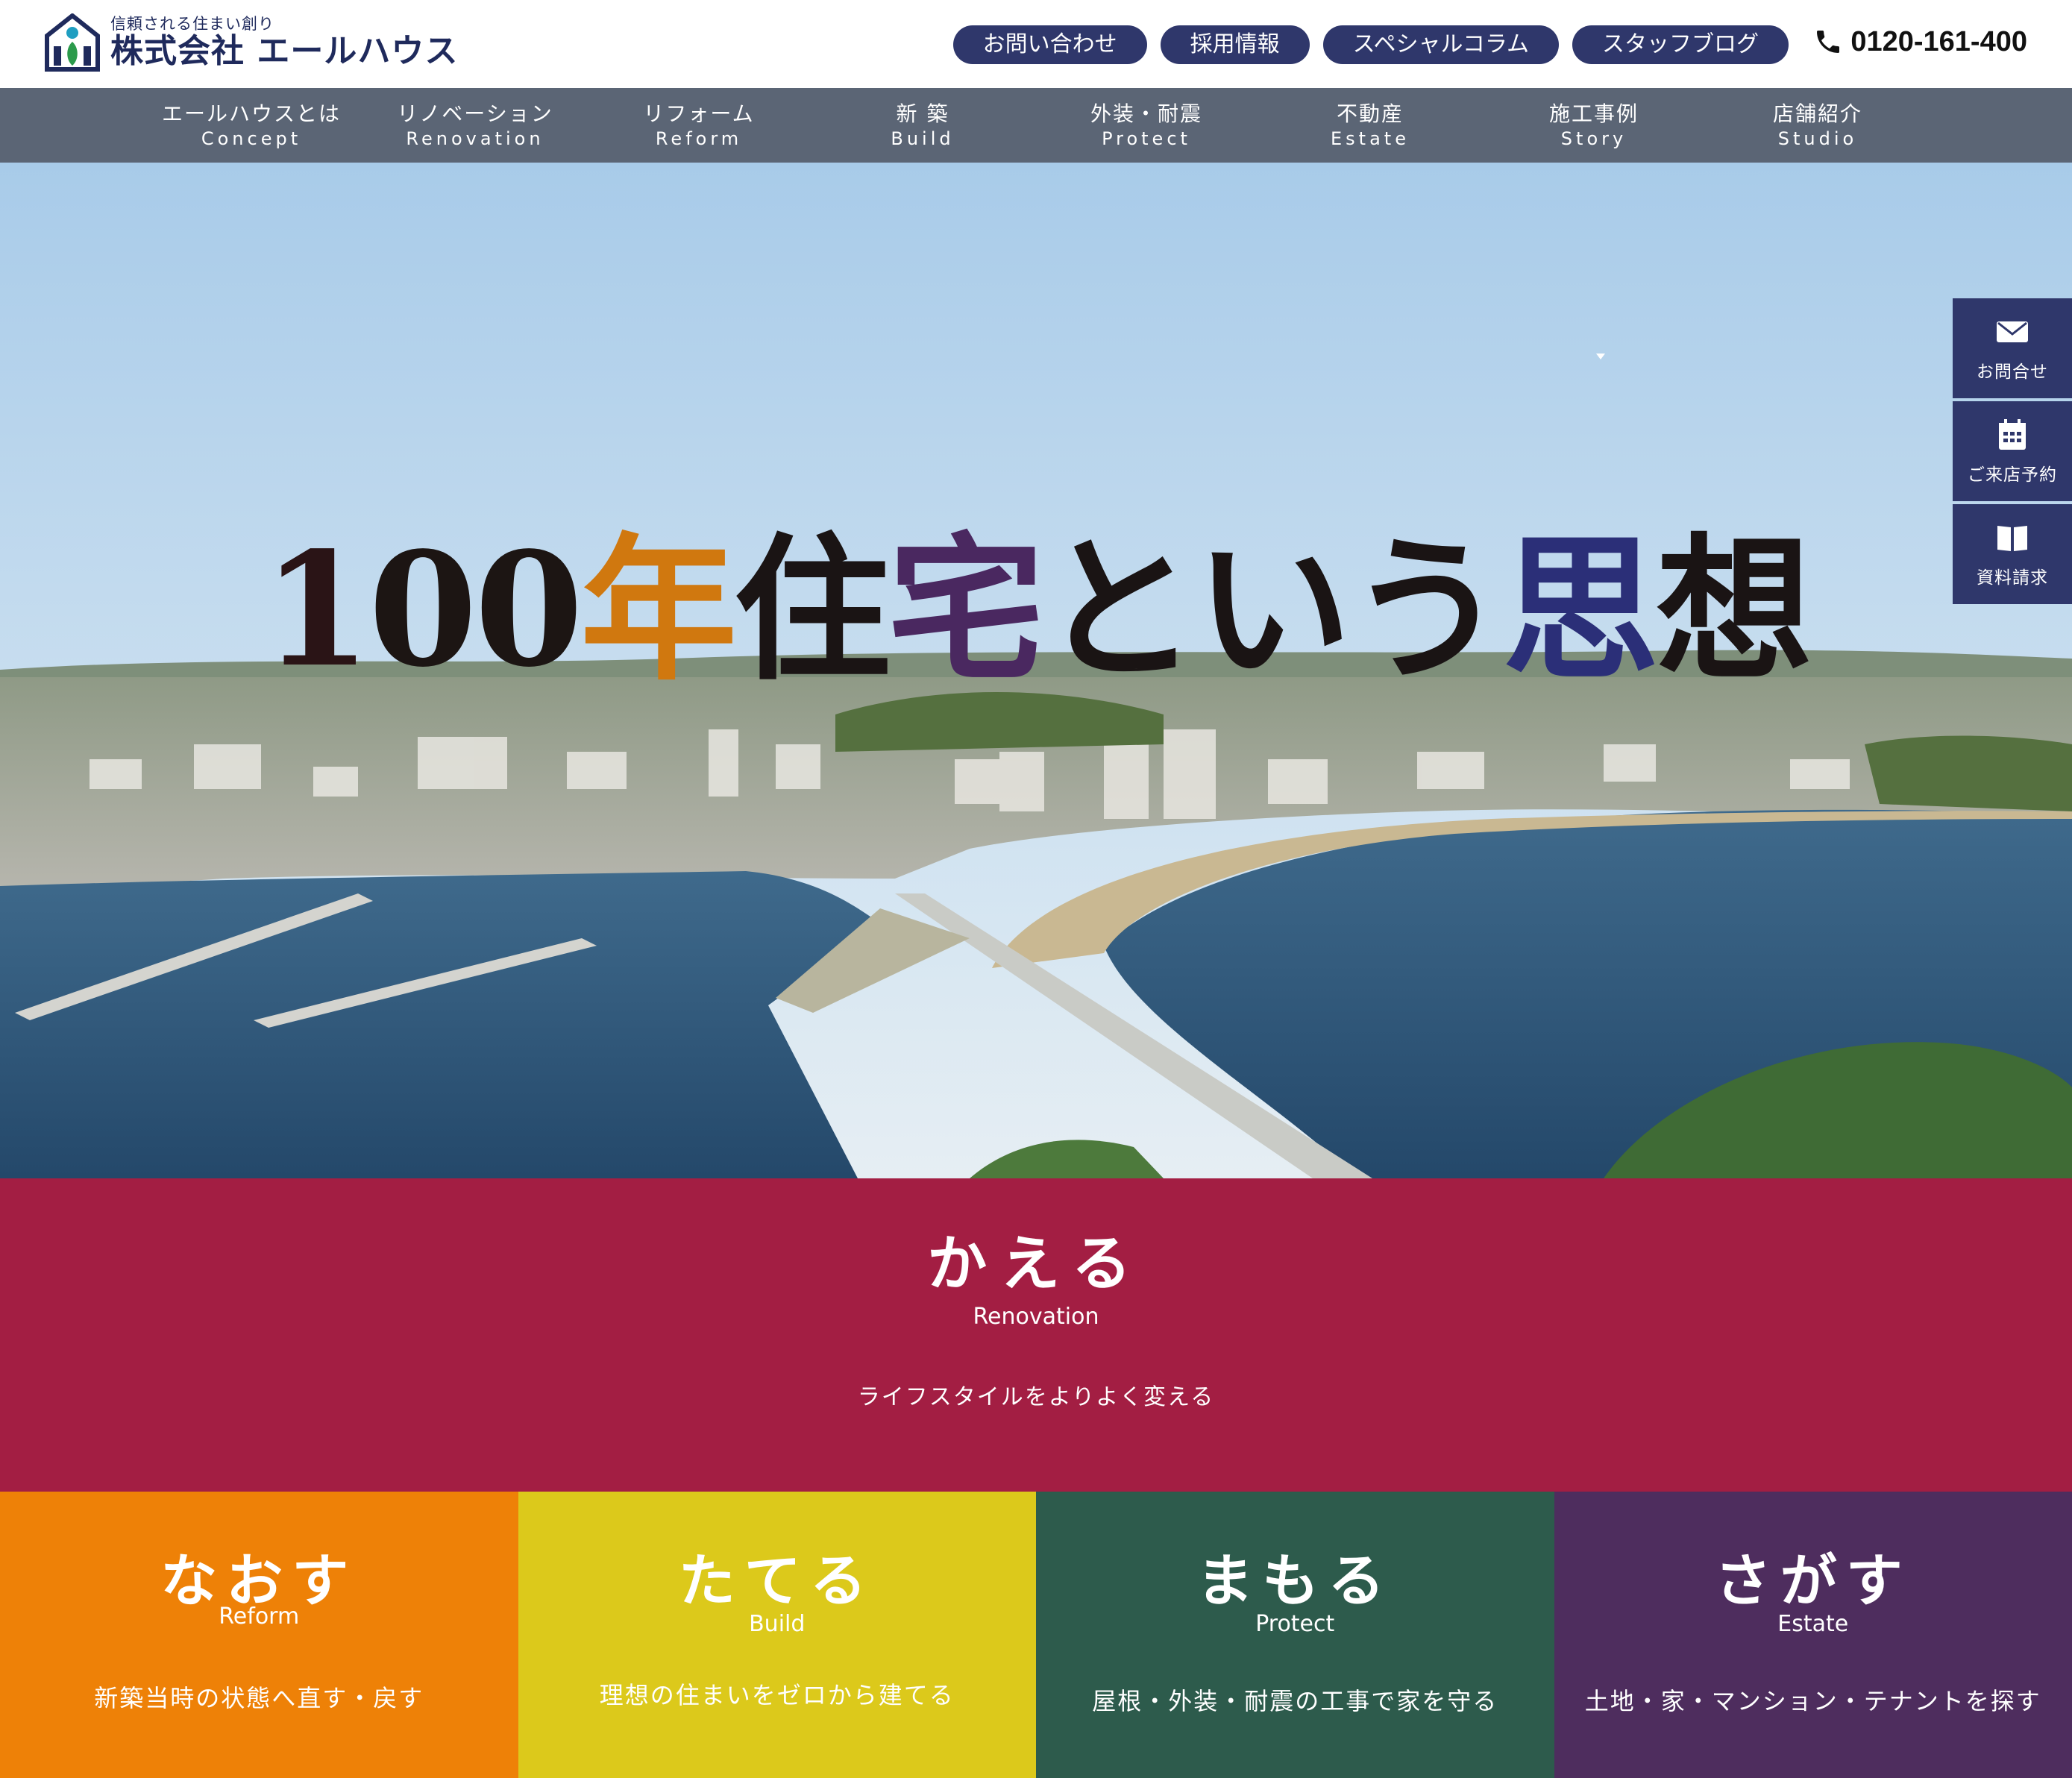 This screenshot has width=2072, height=1778. I want to click on nav-concept: エールハウスとは Concept, so click(251, 125).